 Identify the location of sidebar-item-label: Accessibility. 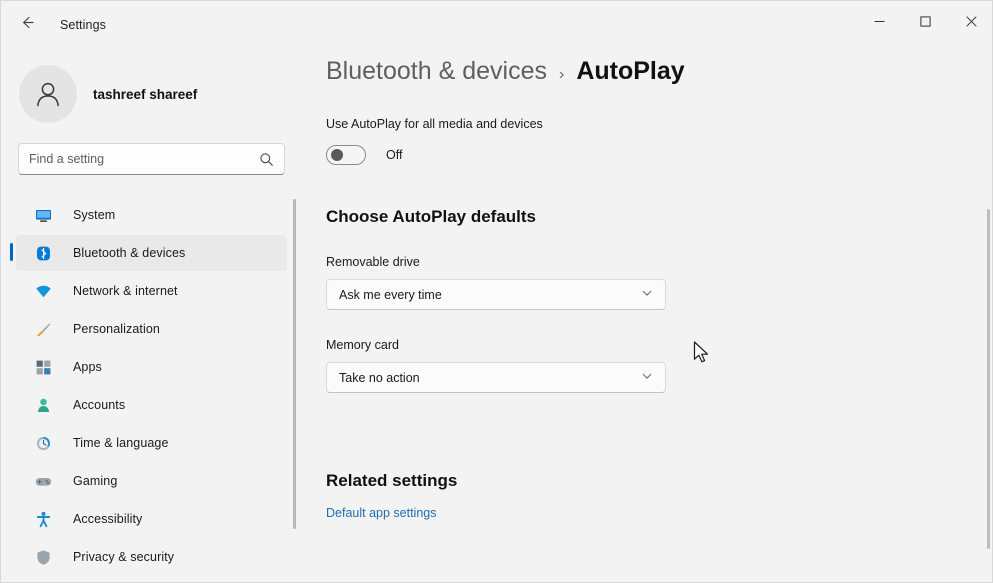
(108, 519).